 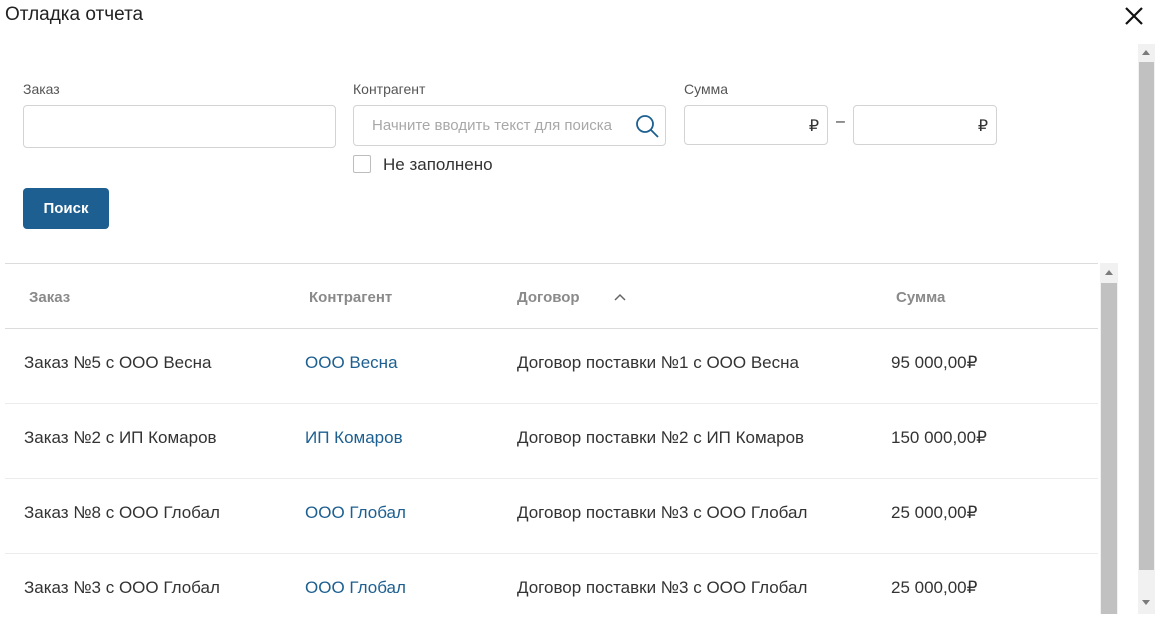 What do you see at coordinates (1146, 52) in the screenshot?
I see `scroll-up-icon` at bounding box center [1146, 52].